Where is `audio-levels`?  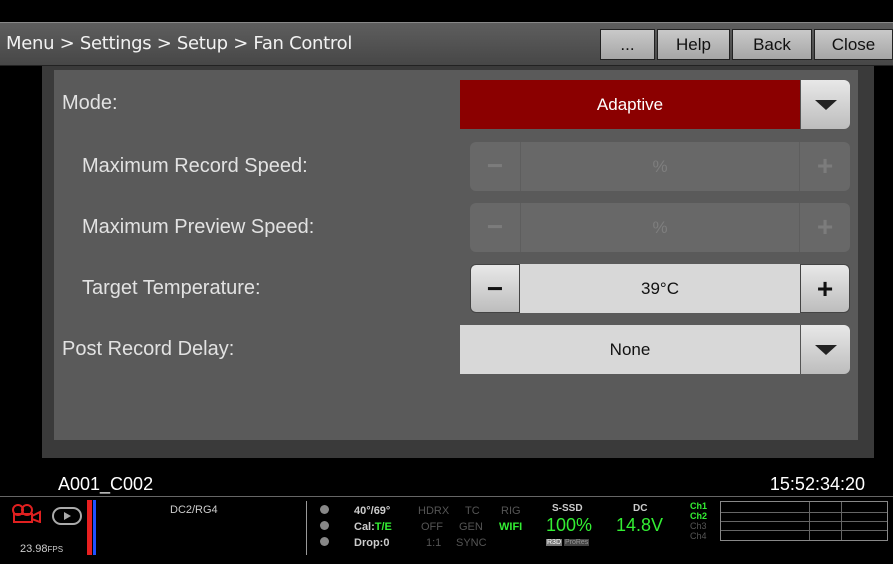 audio-levels is located at coordinates (804, 521).